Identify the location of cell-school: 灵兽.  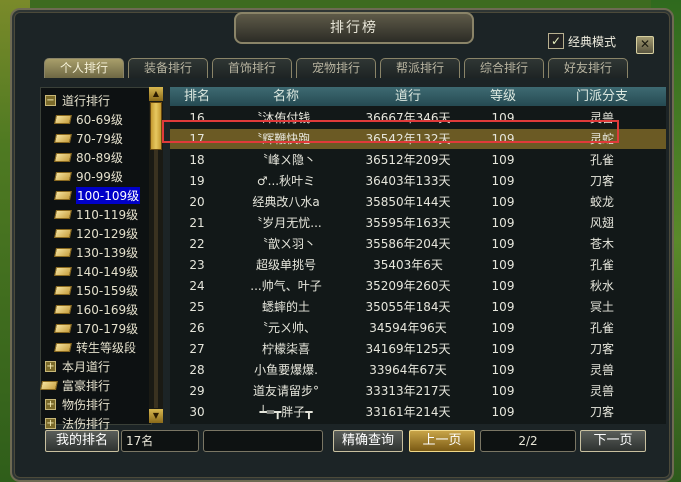
(601, 370).